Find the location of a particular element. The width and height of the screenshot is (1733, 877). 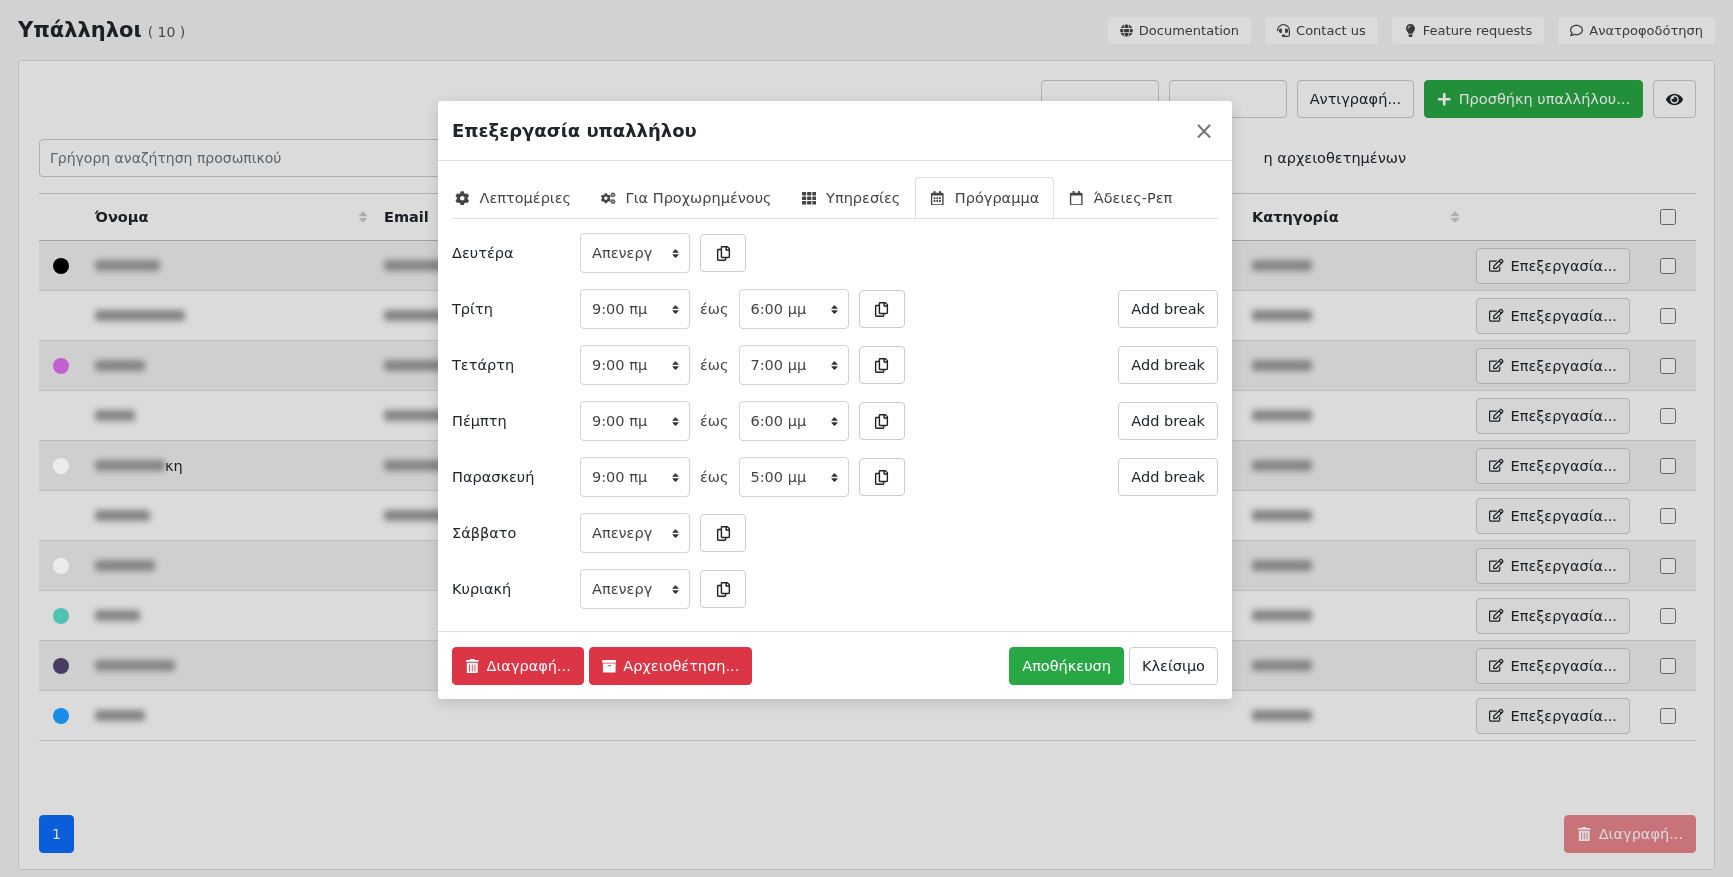

header-link: Contact us is located at coordinates (1321, 30).